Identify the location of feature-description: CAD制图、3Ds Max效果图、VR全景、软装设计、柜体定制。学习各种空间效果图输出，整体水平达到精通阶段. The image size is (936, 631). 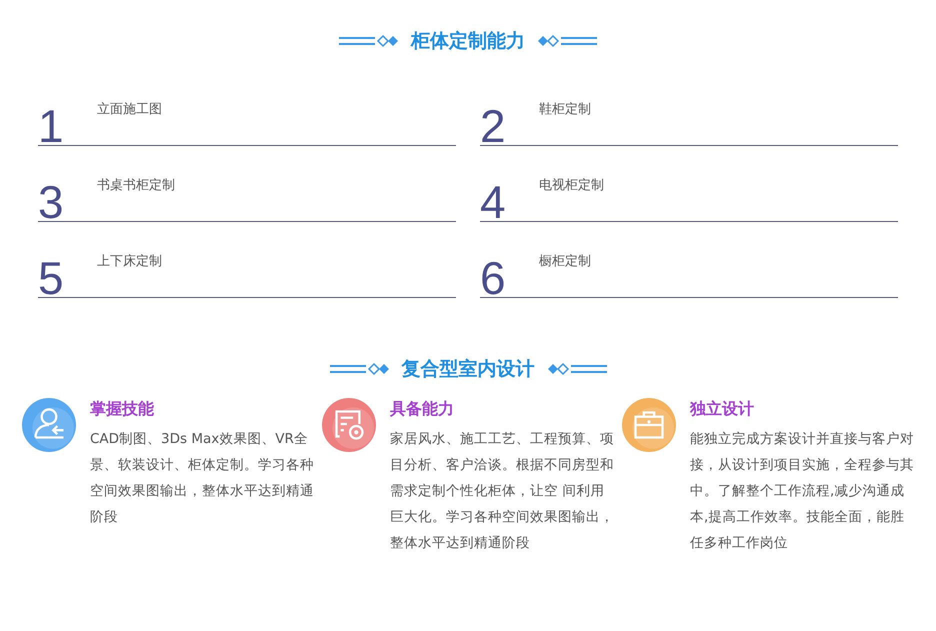
(202, 478).